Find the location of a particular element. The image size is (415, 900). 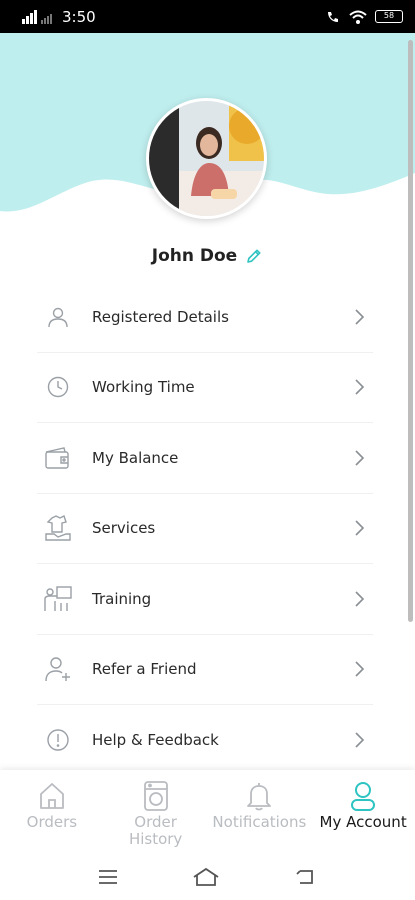

home-icon is located at coordinates (51, 796).